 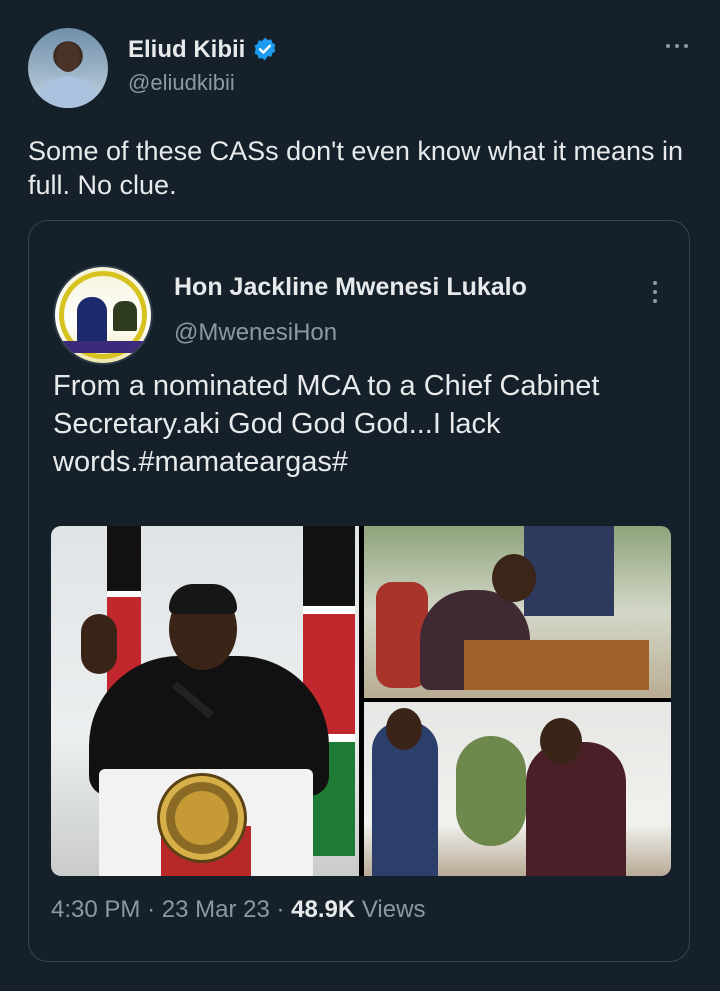 What do you see at coordinates (517, 612) in the screenshot?
I see `photo-signing-document` at bounding box center [517, 612].